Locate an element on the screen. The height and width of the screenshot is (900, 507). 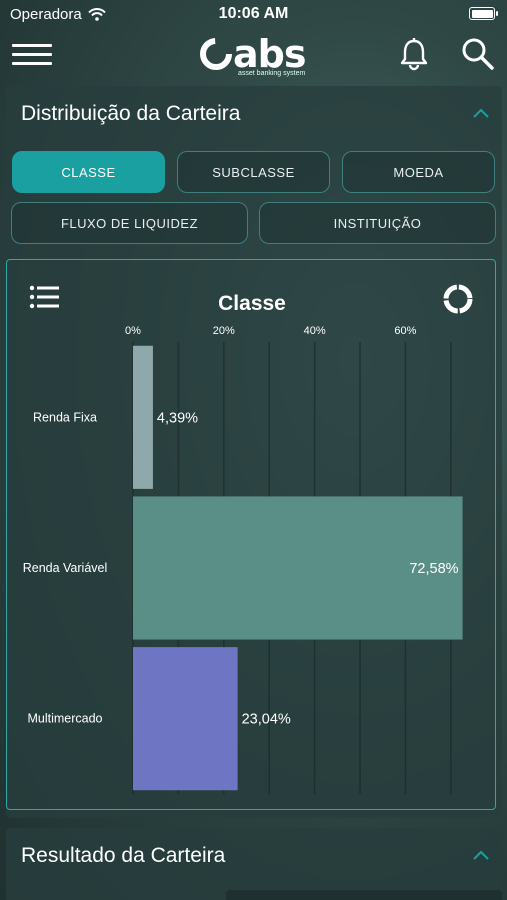
logo-mark-icon is located at coordinates (216, 54).